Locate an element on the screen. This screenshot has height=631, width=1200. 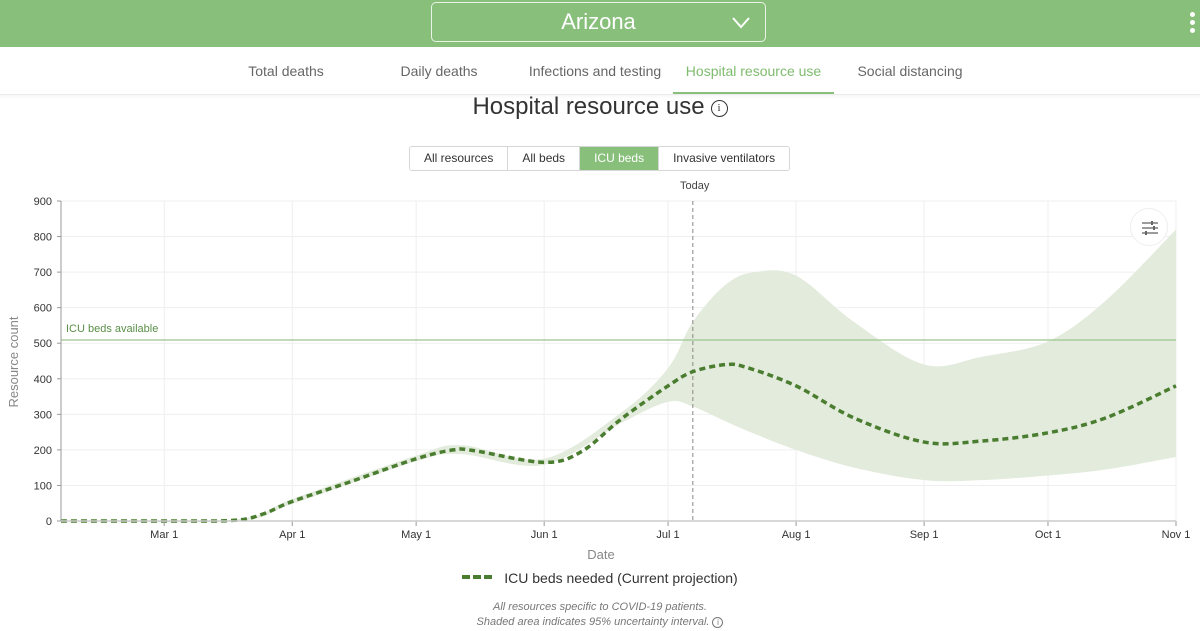
filter-invasive-ventilators: Invasive ventilators is located at coordinates (724, 158).